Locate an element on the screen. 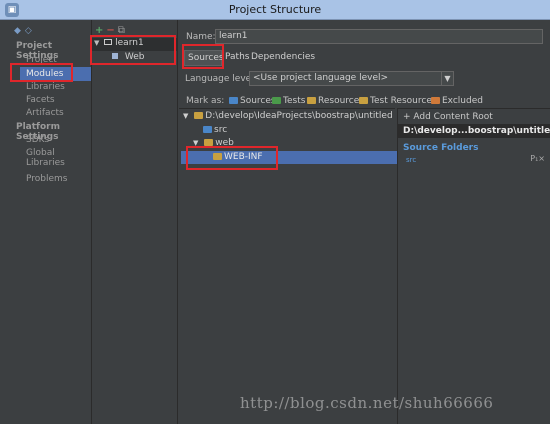  window-title: Project Structure is located at coordinates (275, 9).